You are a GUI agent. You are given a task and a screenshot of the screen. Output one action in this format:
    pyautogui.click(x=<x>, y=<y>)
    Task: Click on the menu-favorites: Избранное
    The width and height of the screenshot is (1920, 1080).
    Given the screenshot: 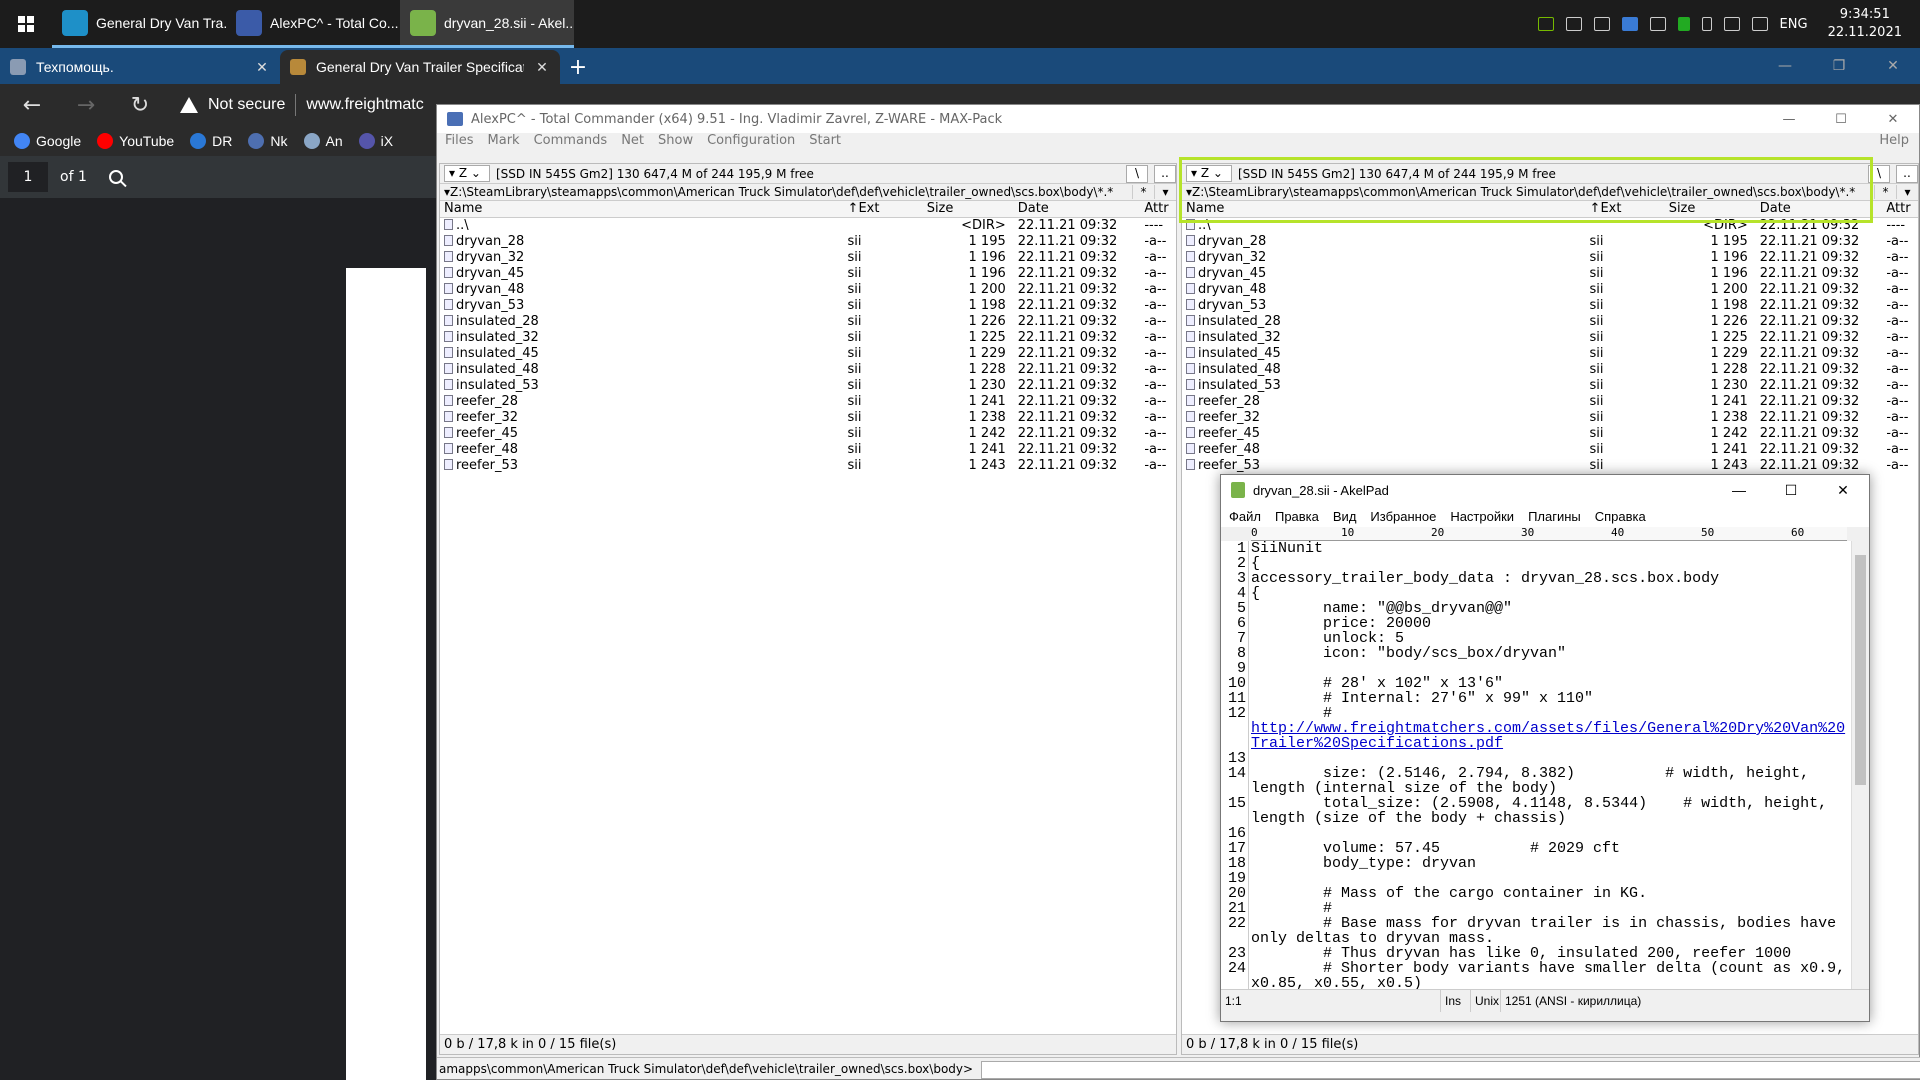 What is the action you would take?
    pyautogui.click(x=1403, y=516)
    